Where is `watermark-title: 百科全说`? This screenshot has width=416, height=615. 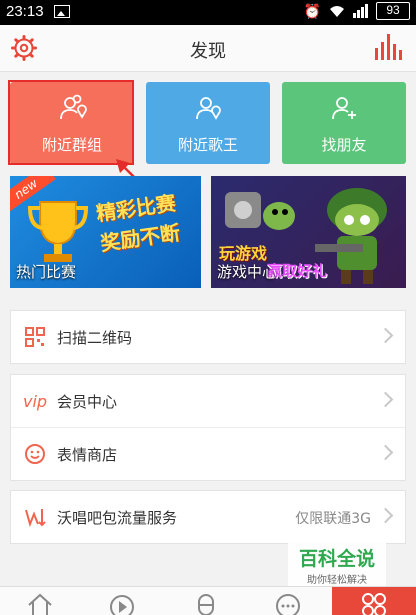 watermark-title: 百科全说 is located at coordinates (336, 559).